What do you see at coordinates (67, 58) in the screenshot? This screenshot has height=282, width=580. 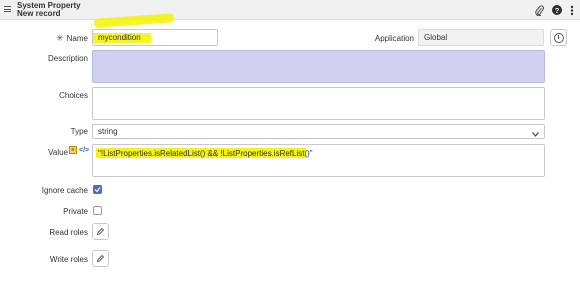 I see `description-label: Description` at bounding box center [67, 58].